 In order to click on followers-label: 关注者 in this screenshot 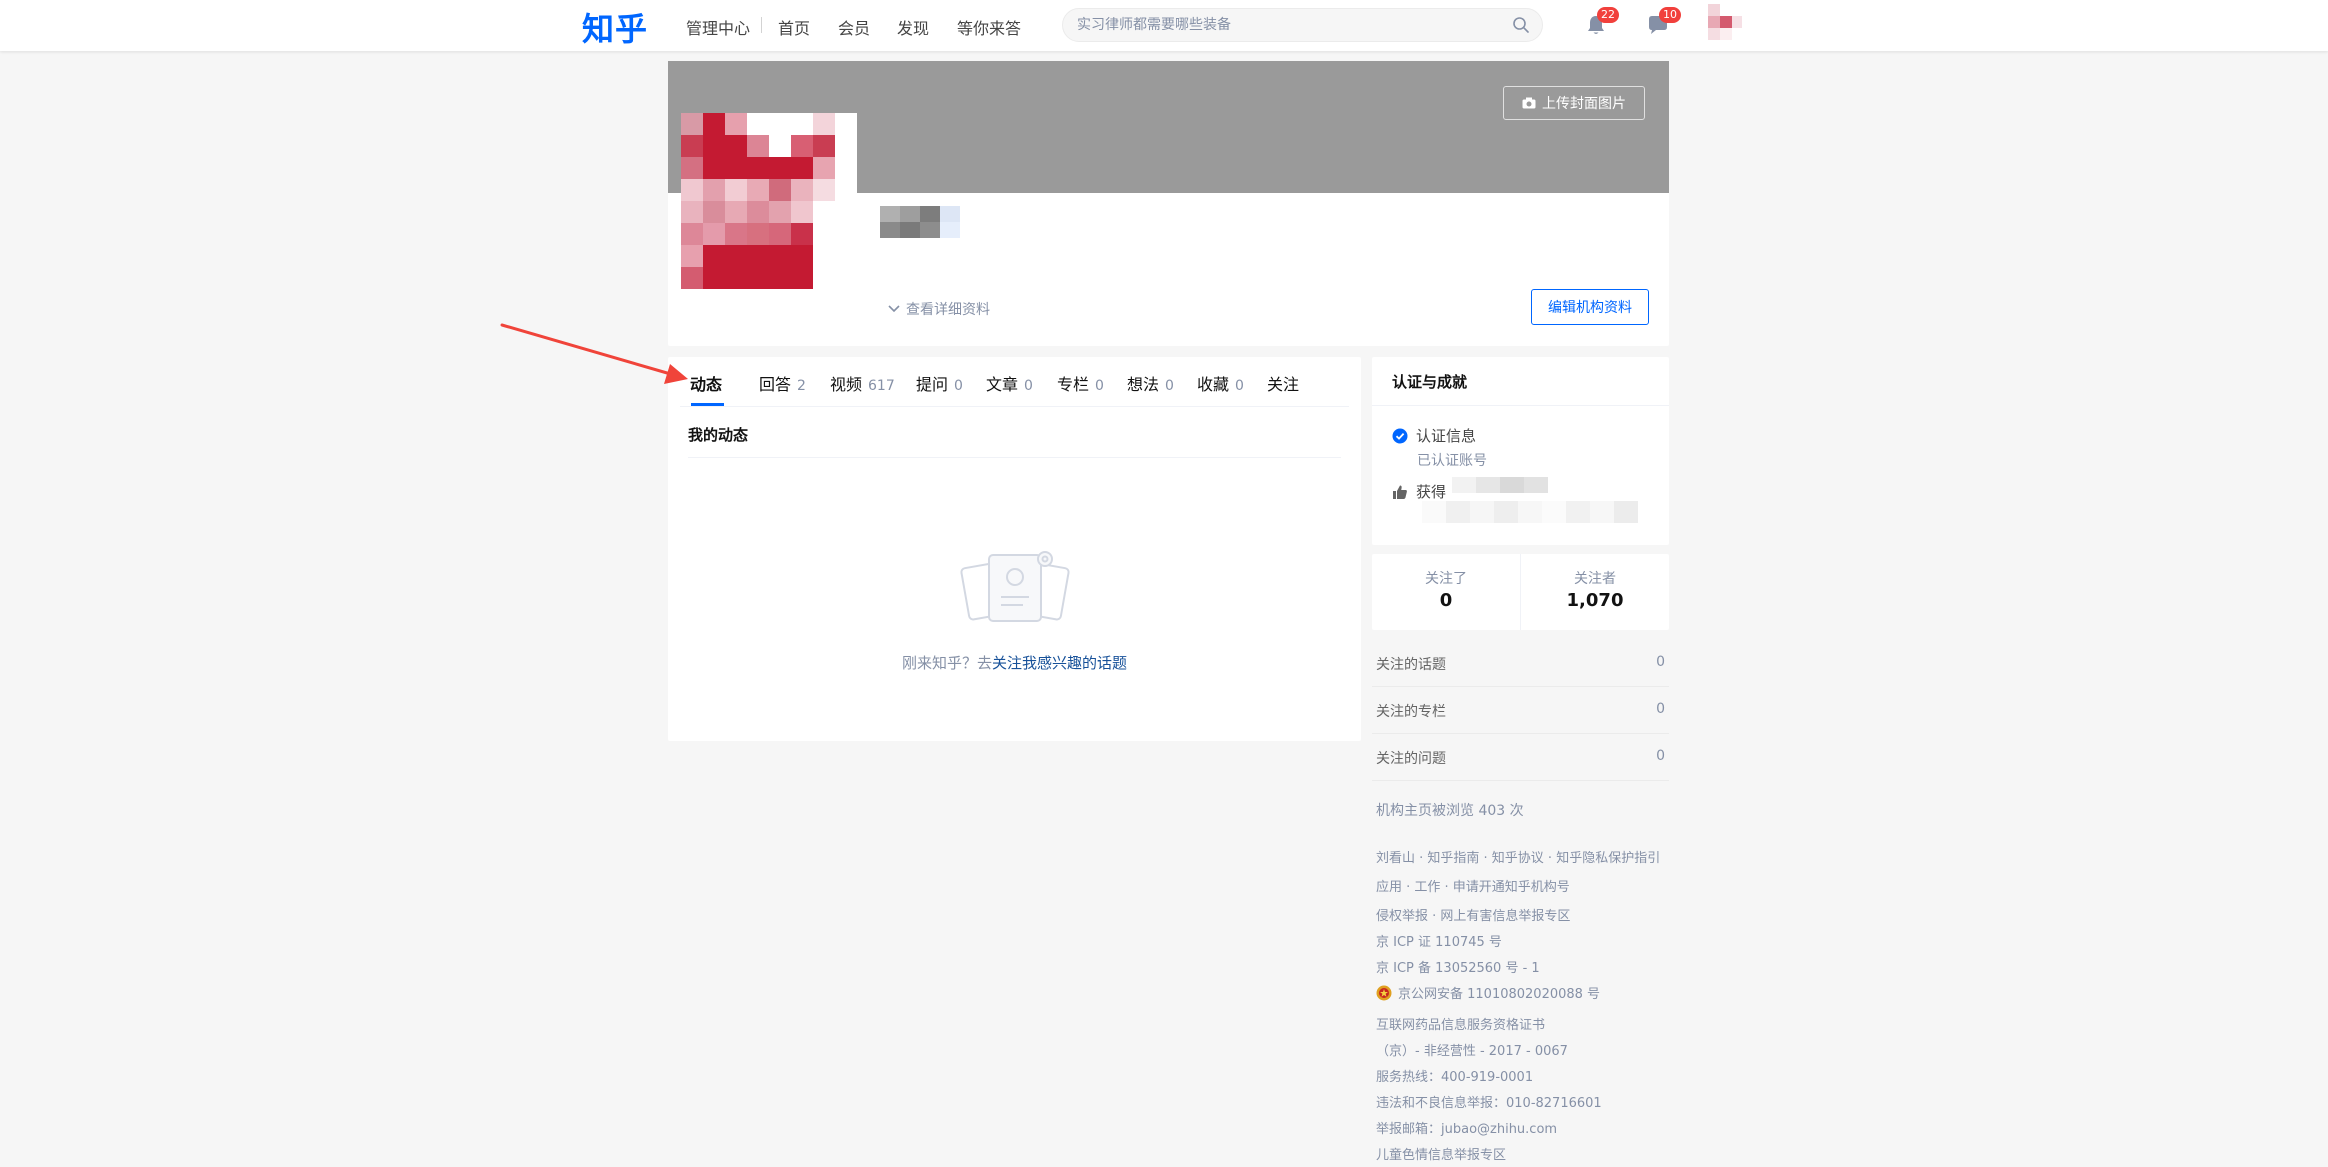, I will do `click(1595, 579)`.